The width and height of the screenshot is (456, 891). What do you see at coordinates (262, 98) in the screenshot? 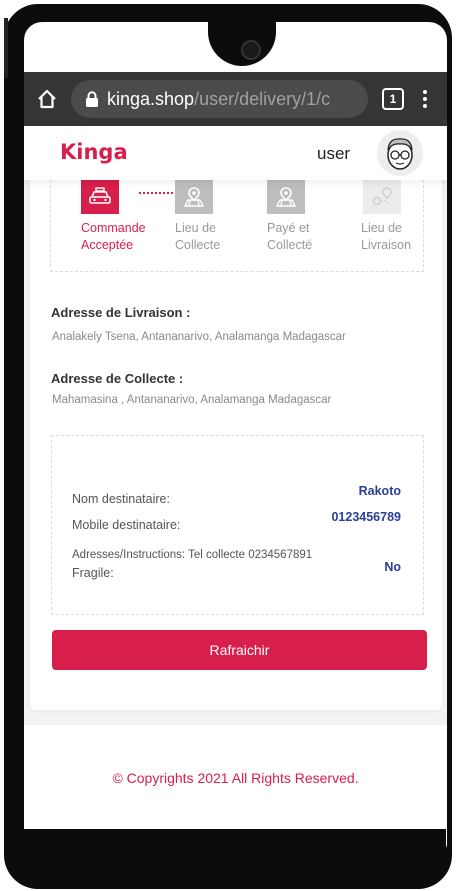
I see `url-path: /user/delivery/1/c` at bounding box center [262, 98].